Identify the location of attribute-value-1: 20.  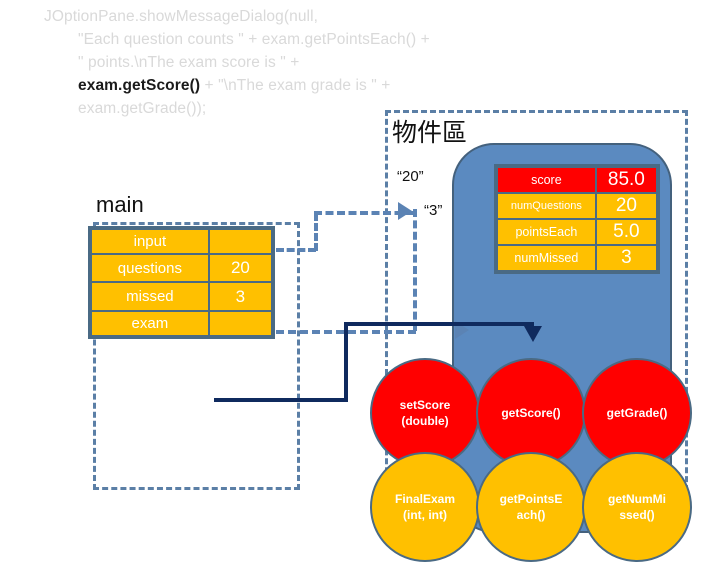
(626, 206).